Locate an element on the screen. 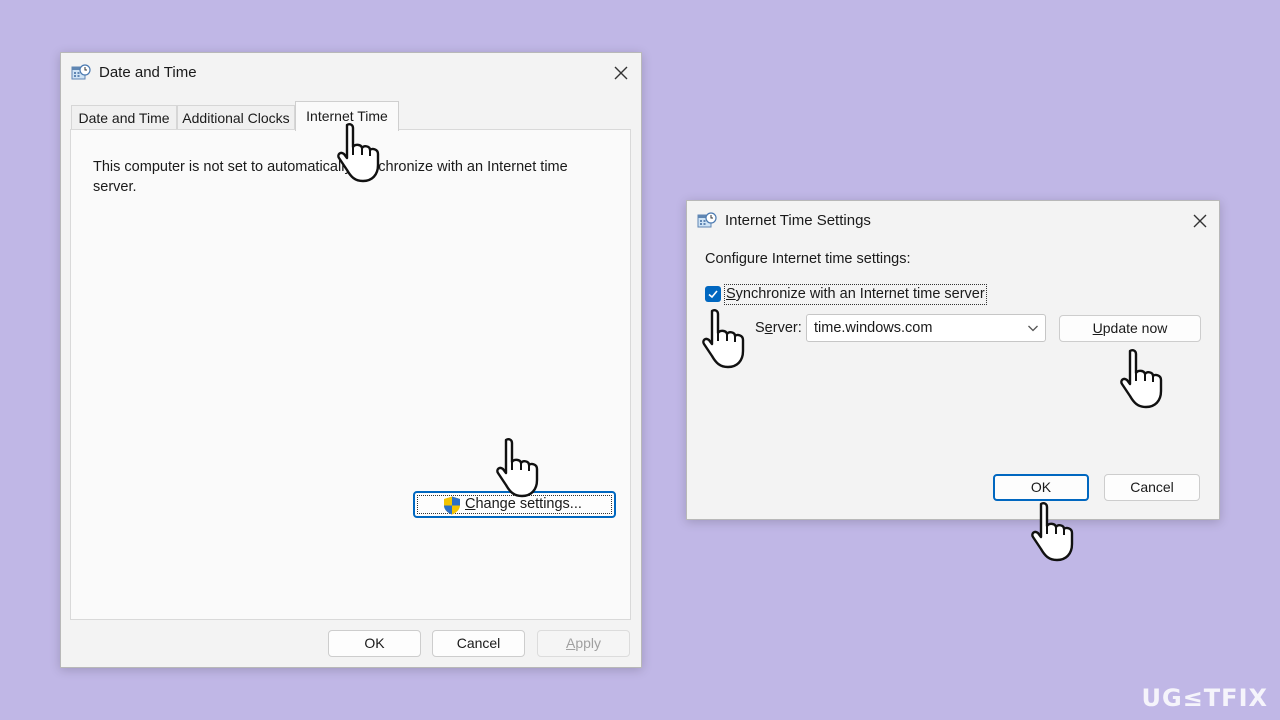  change-settings-accel: C is located at coordinates (470, 504).